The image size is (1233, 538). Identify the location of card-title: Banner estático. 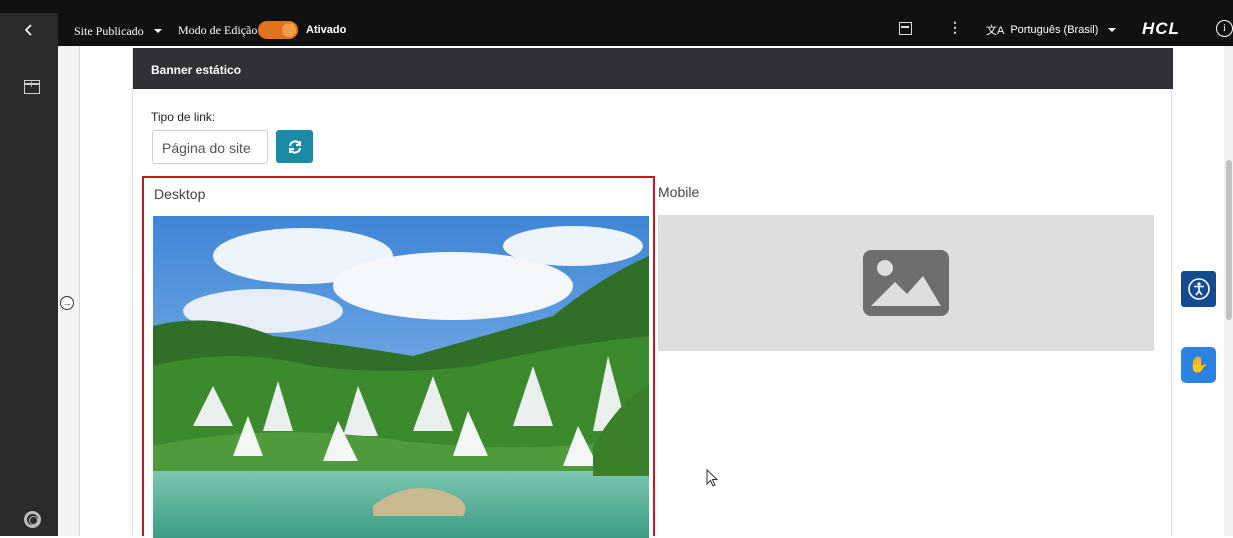
(653, 68).